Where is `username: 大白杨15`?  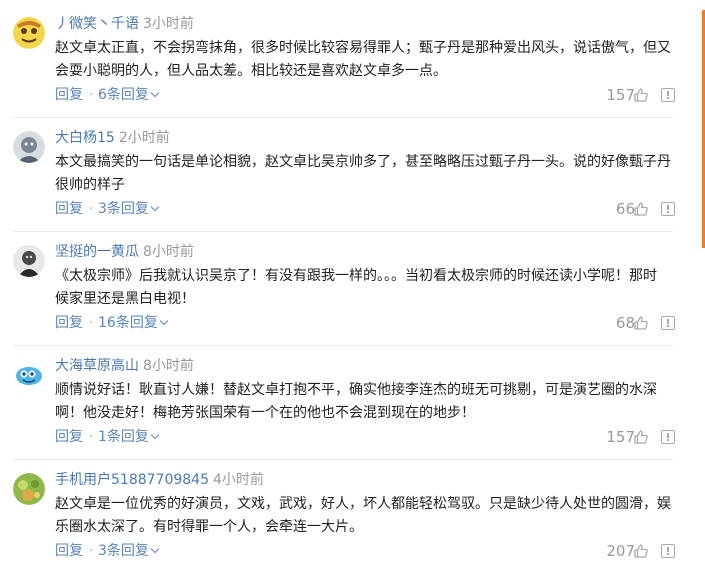
username: 大白杨15 is located at coordinates (85, 138).